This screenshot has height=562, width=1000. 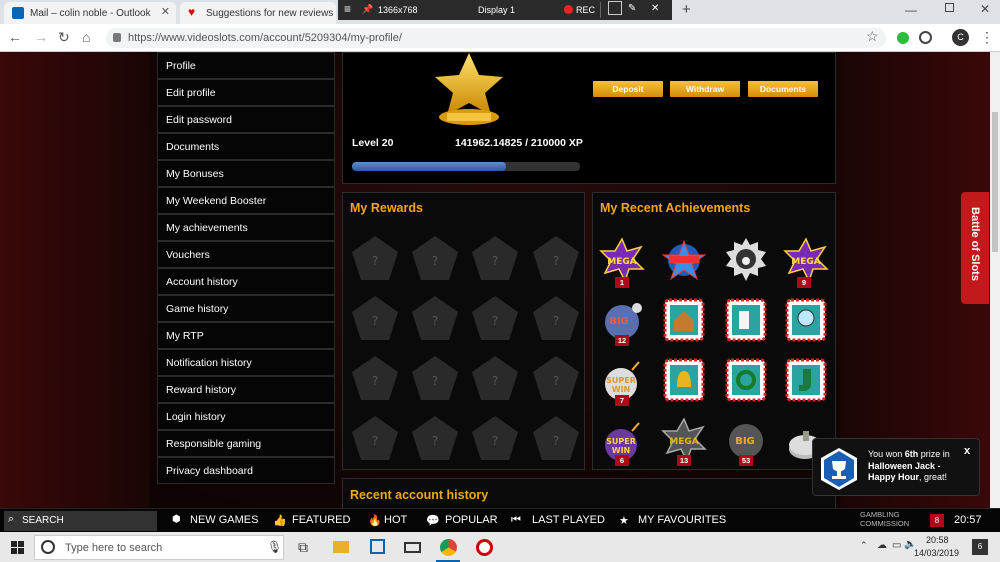 I want to click on battery-icon: ▭, so click(x=896, y=545).